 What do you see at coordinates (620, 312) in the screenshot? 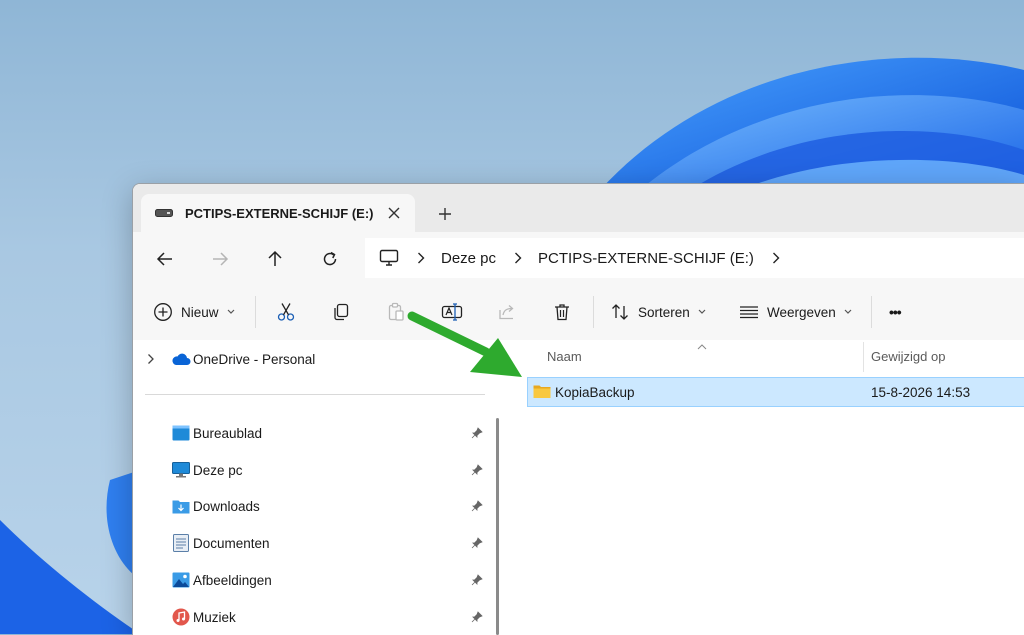
I see `sort-arrows-icon` at bounding box center [620, 312].